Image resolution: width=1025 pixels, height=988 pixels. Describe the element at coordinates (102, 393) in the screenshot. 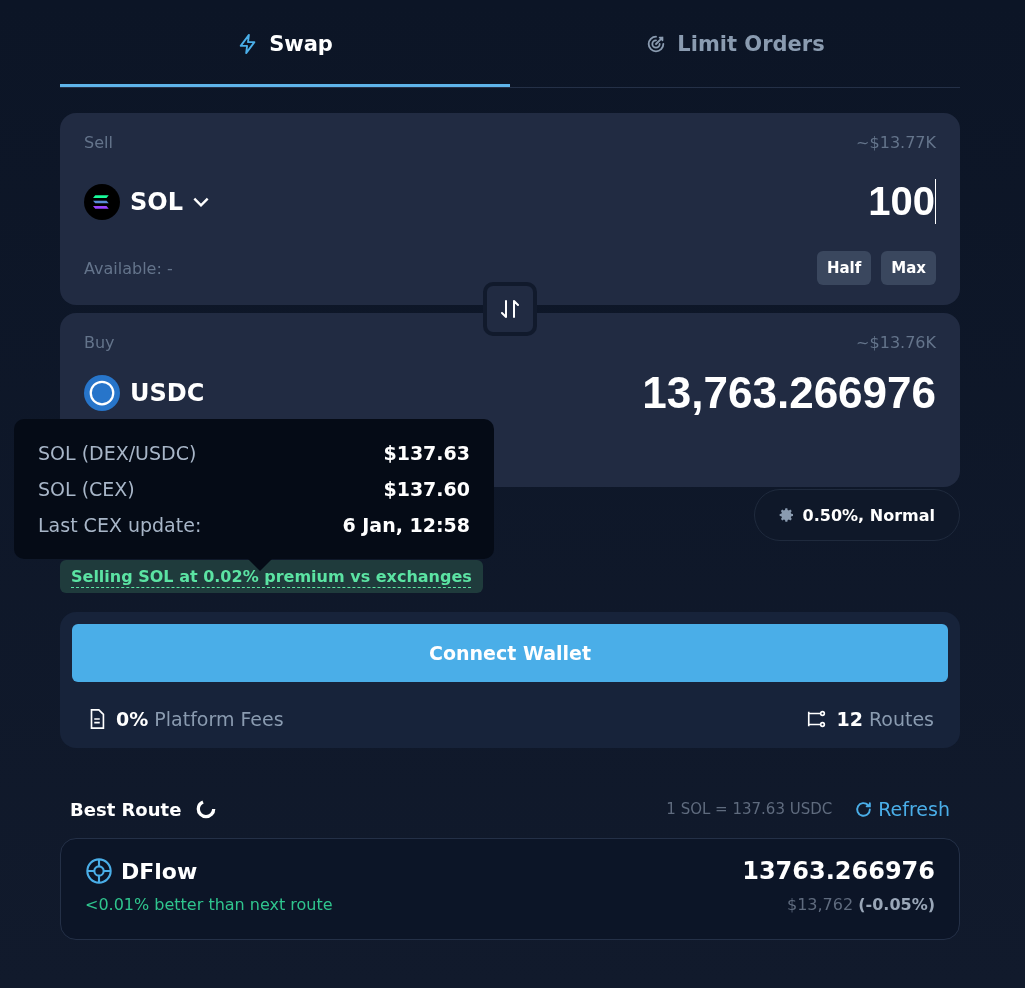

I see `usdc-token-icon` at that location.